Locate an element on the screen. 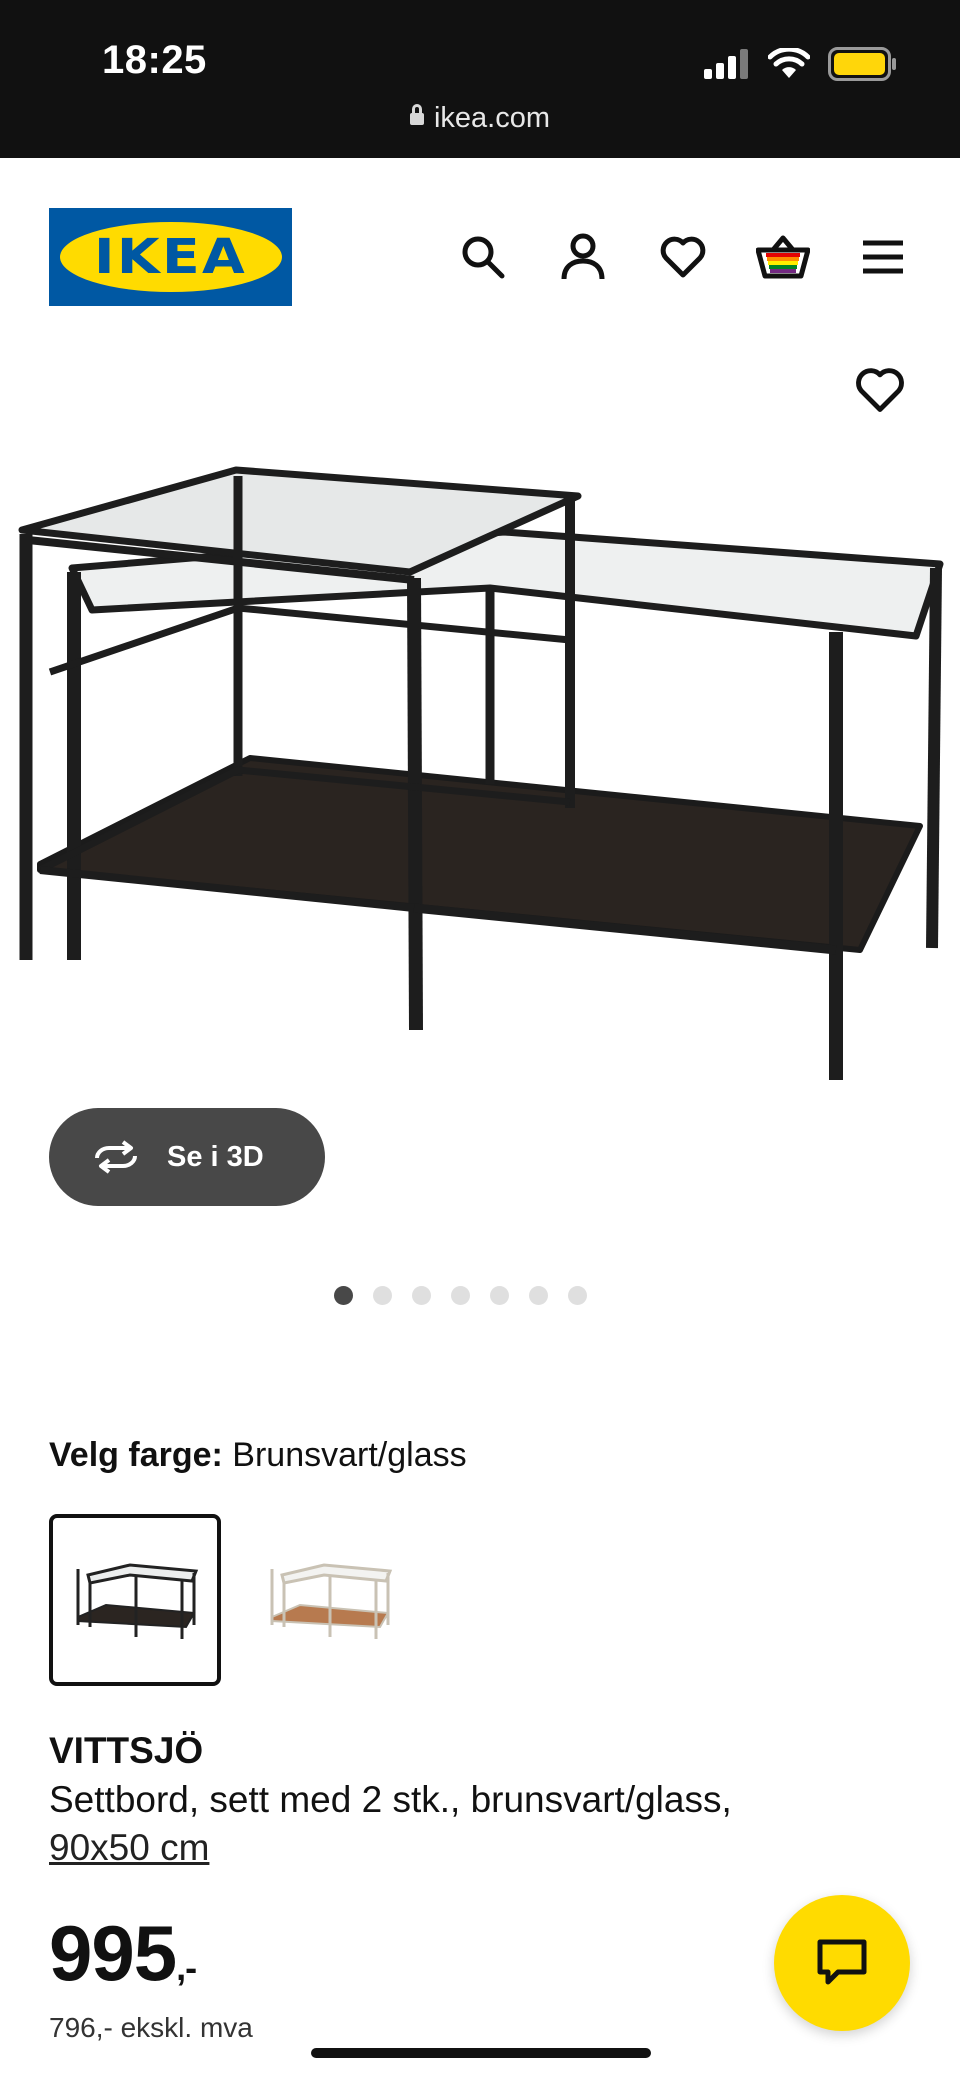 The width and height of the screenshot is (960, 2078). header-nav is located at coordinates (683, 257).